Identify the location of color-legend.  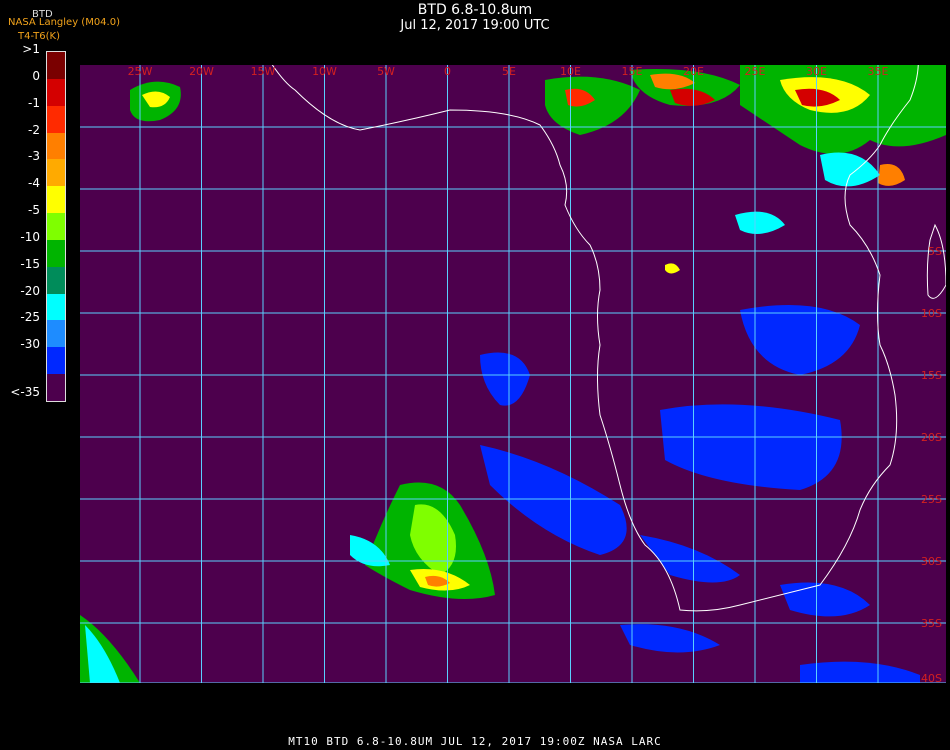
(56, 226).